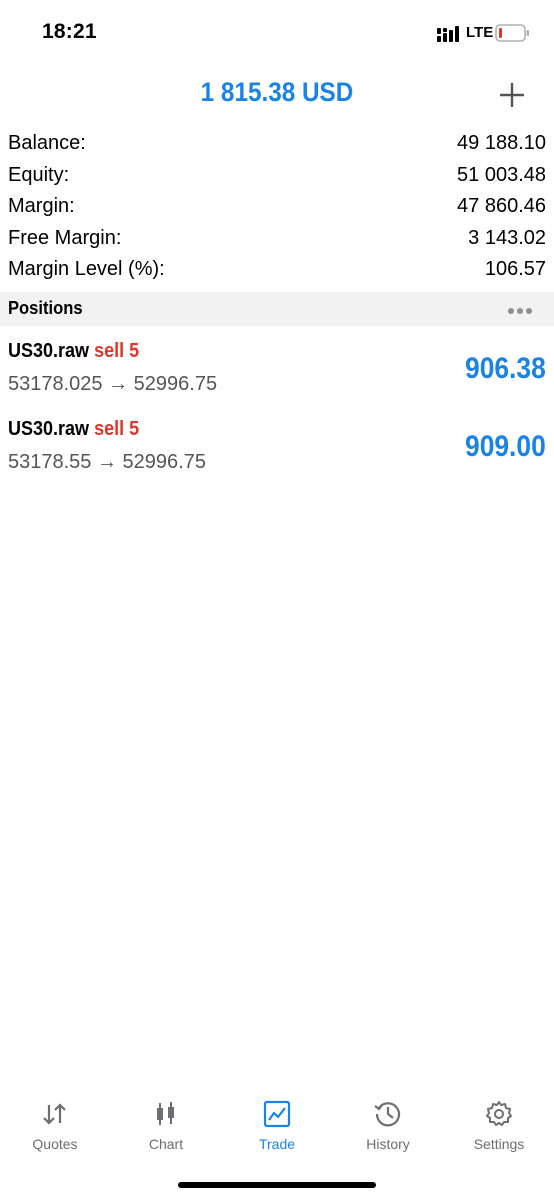  Describe the element at coordinates (277, 1185) in the screenshot. I see `home-indicator` at that location.